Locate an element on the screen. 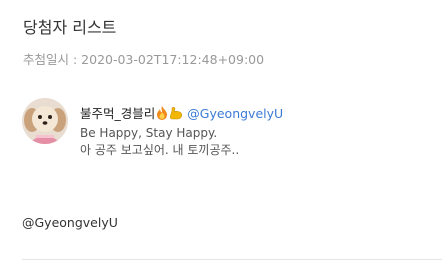 The height and width of the screenshot is (265, 442). flexed-biceps-icon is located at coordinates (176, 114).